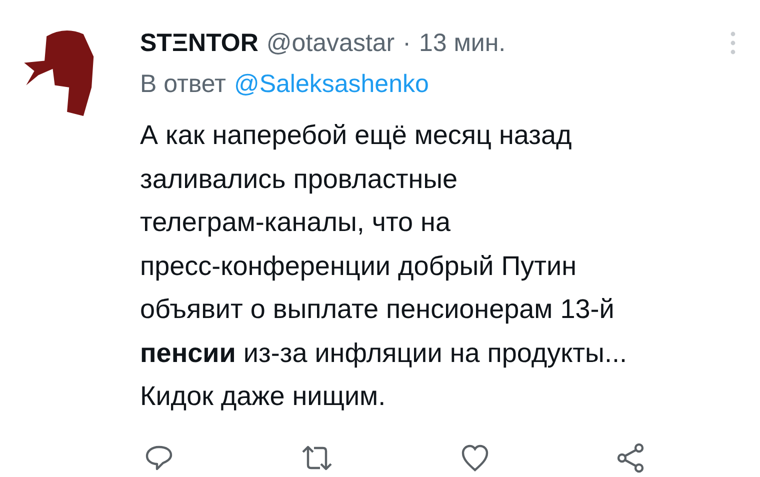  I want to click on reply-label: В ответ, so click(183, 84).